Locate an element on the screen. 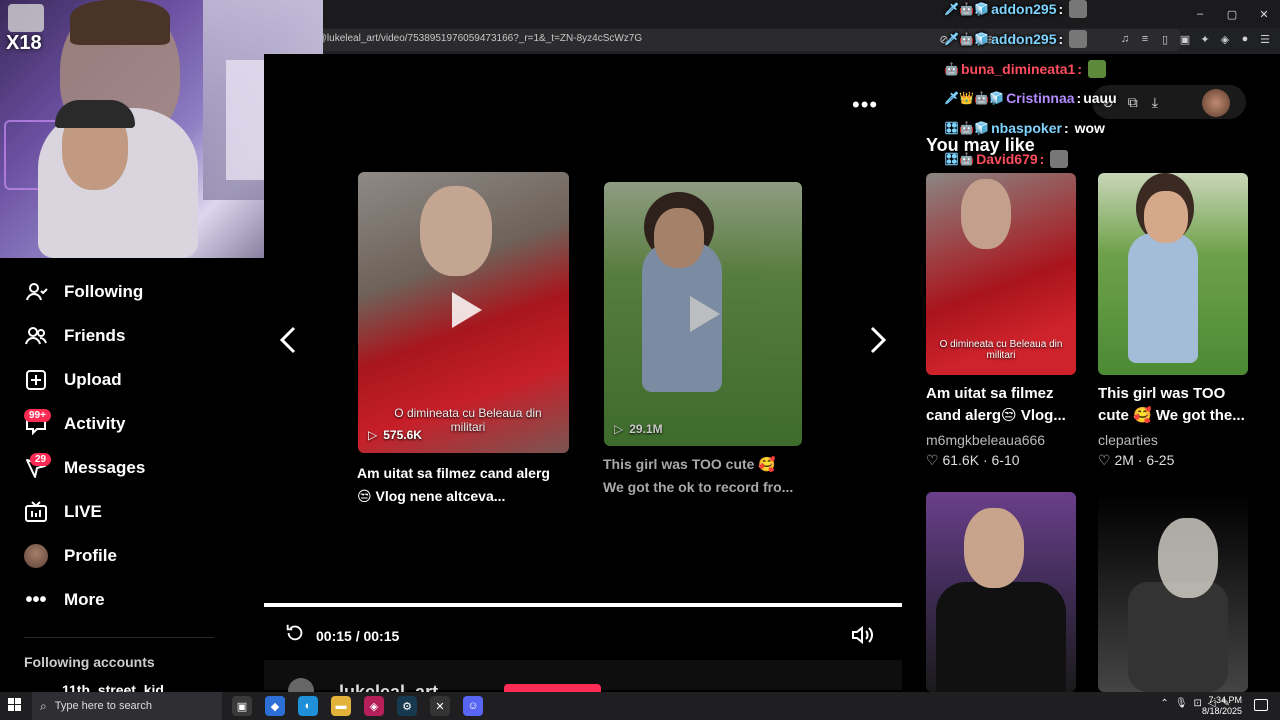 The width and height of the screenshot is (1280, 720). previous-arrow-icon is located at coordinates (288, 343).